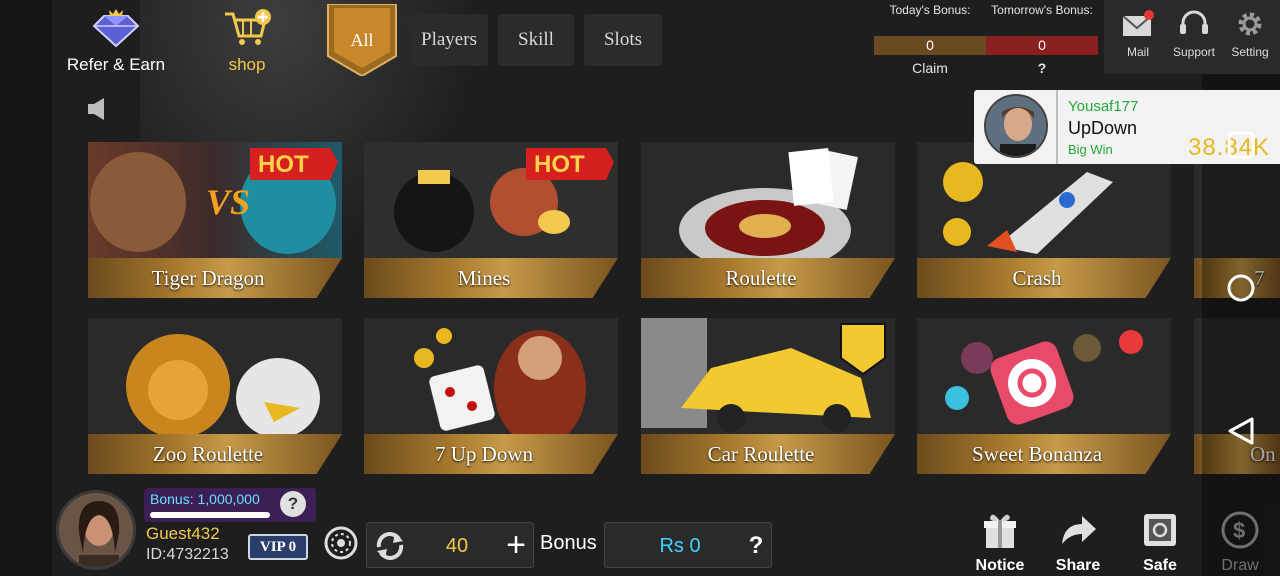 The image size is (1280, 576). Describe the element at coordinates (1042, 68) in the screenshot. I see `bonus-help-button: ?` at that location.